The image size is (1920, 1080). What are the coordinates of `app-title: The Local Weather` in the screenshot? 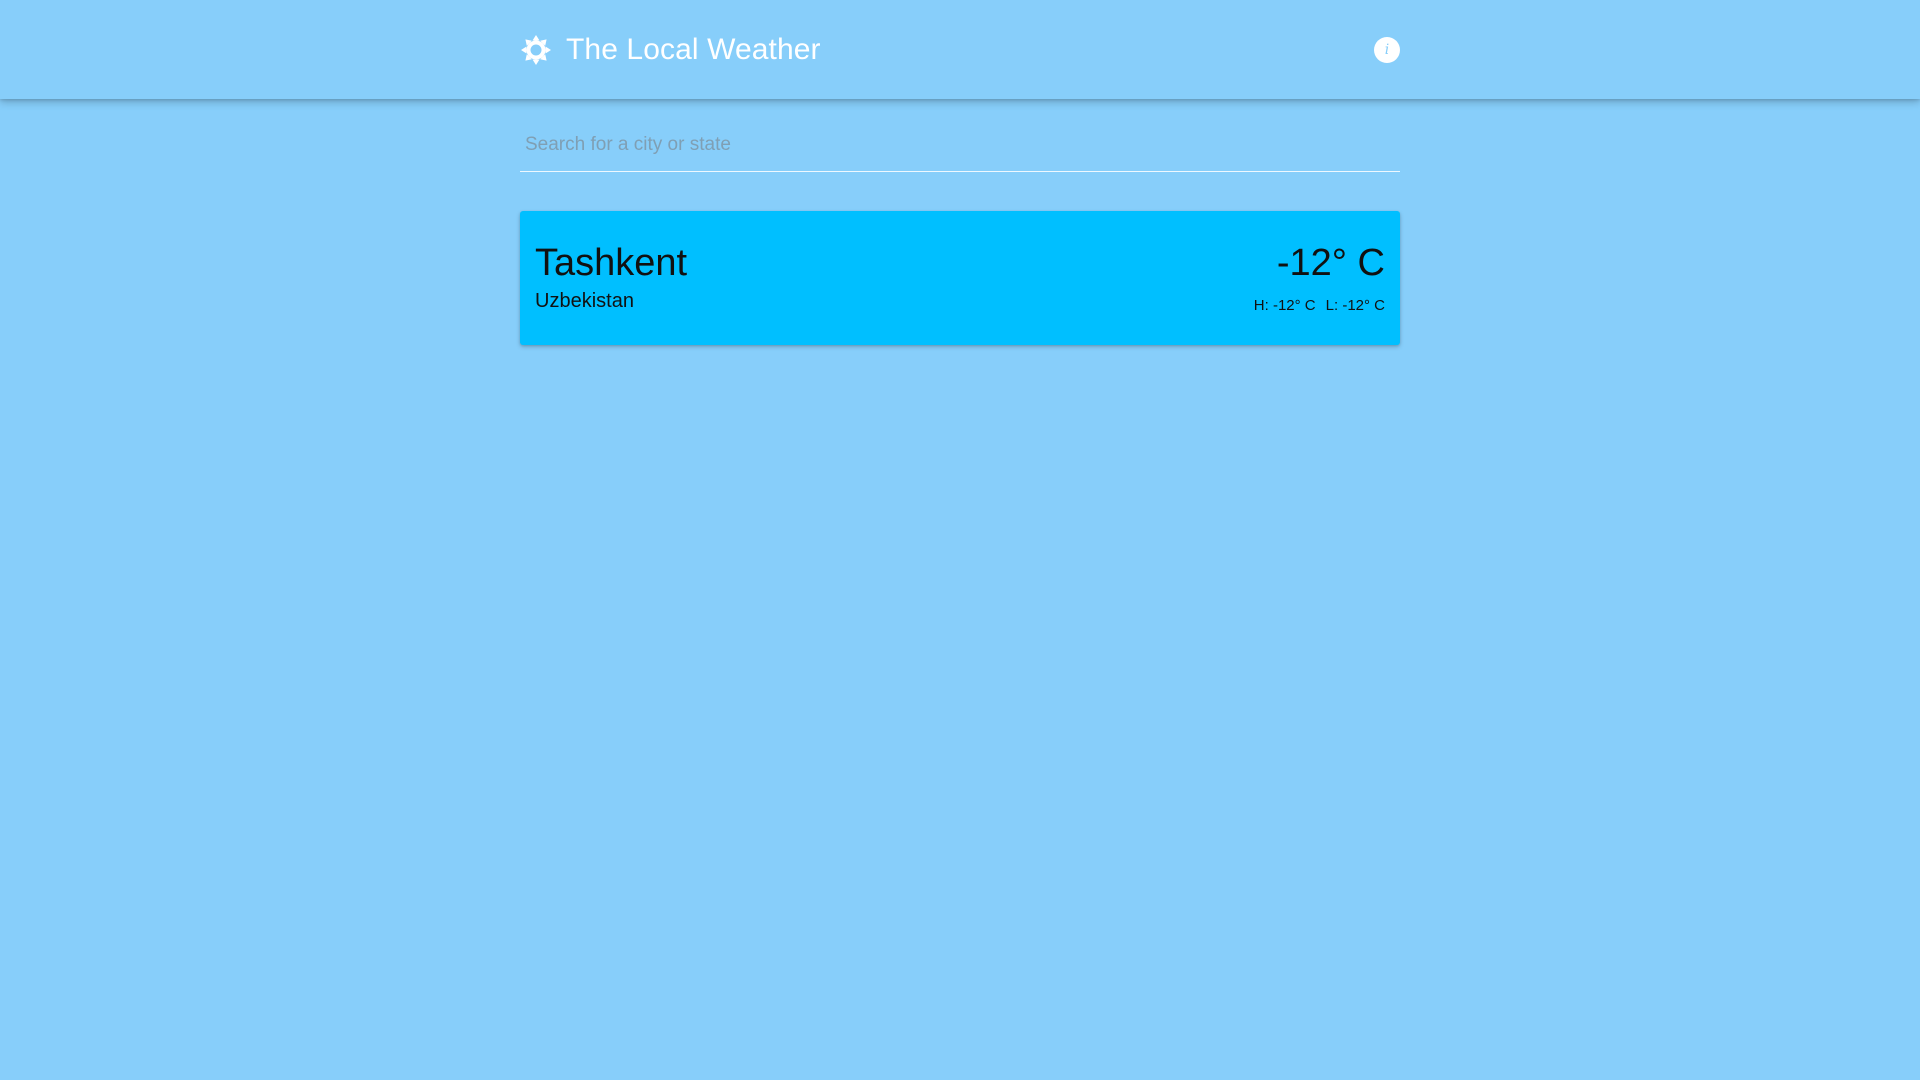 It's located at (693, 49).